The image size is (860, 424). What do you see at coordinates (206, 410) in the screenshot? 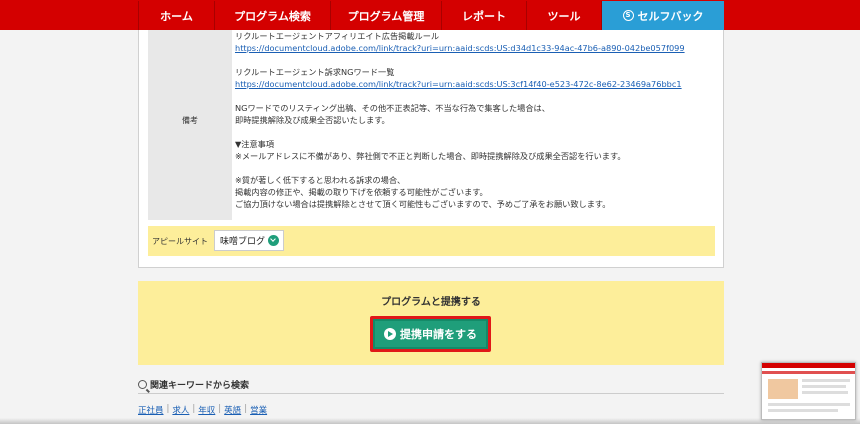
I see `keyword-link: 年収` at bounding box center [206, 410].